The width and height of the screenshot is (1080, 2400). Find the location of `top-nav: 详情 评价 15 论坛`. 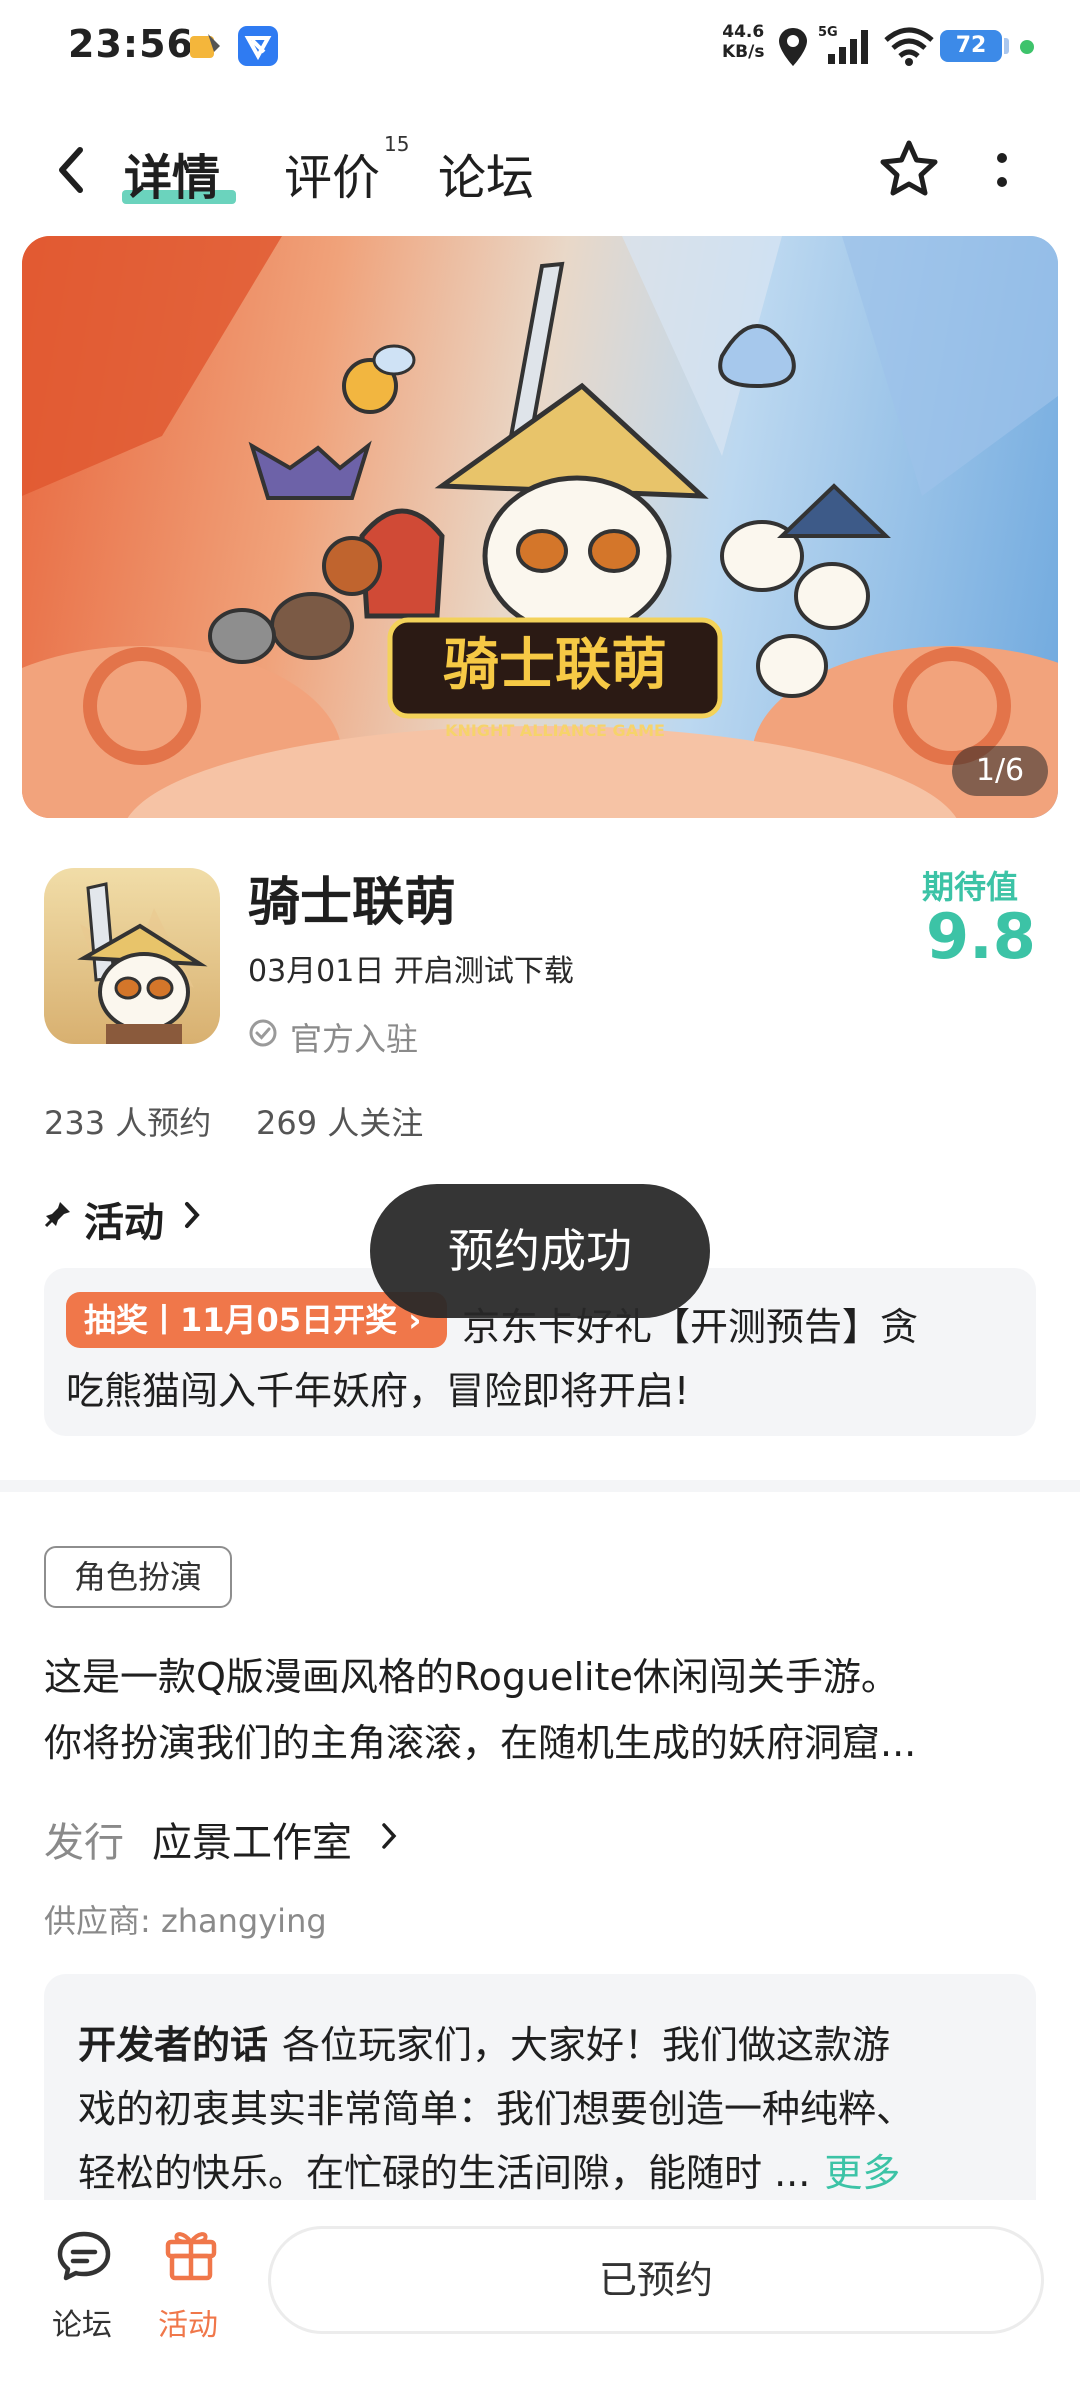

top-nav: 详情 评价 15 论坛 is located at coordinates (540, 170).